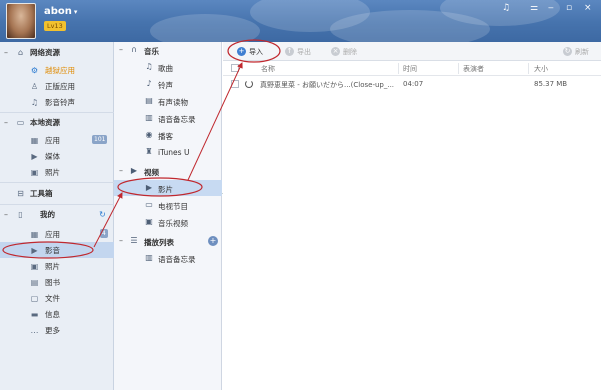 This screenshot has width=601, height=390. I want to click on sidebar-item-label: 更多, so click(52, 330).